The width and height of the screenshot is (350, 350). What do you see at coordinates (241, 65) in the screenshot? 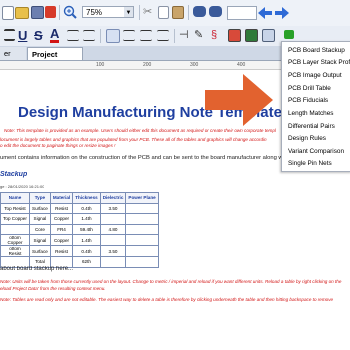
I see `ruler-mark: 400` at bounding box center [241, 65].